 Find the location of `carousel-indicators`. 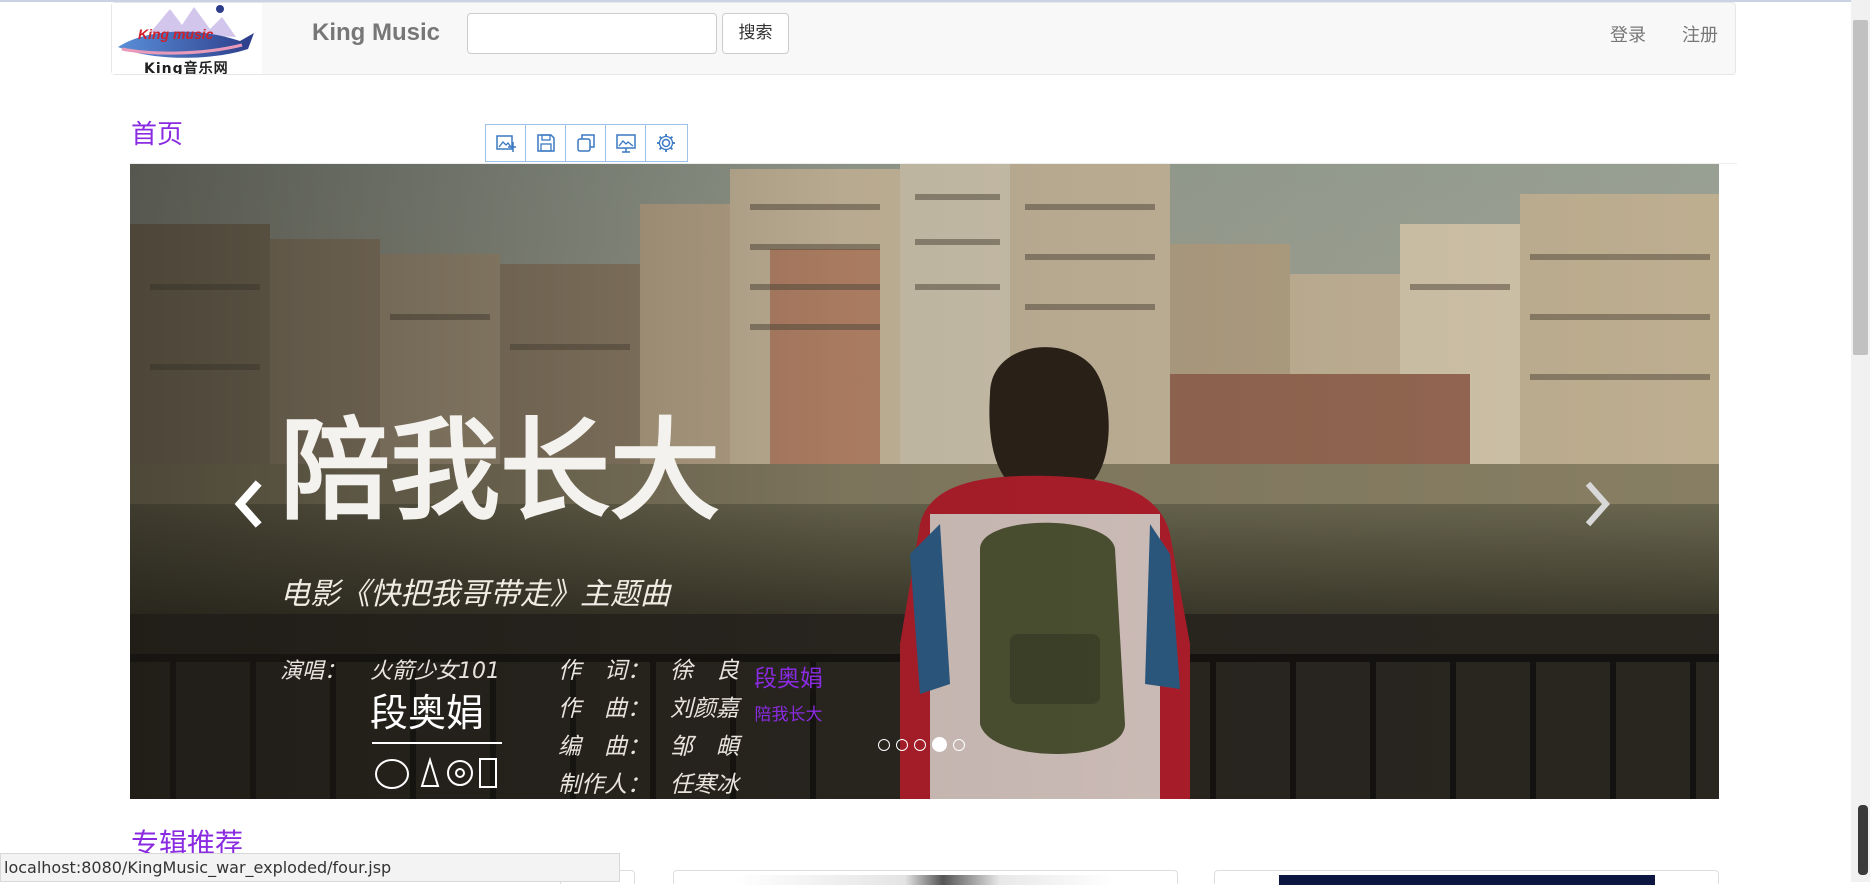

carousel-indicators is located at coordinates (921, 744).